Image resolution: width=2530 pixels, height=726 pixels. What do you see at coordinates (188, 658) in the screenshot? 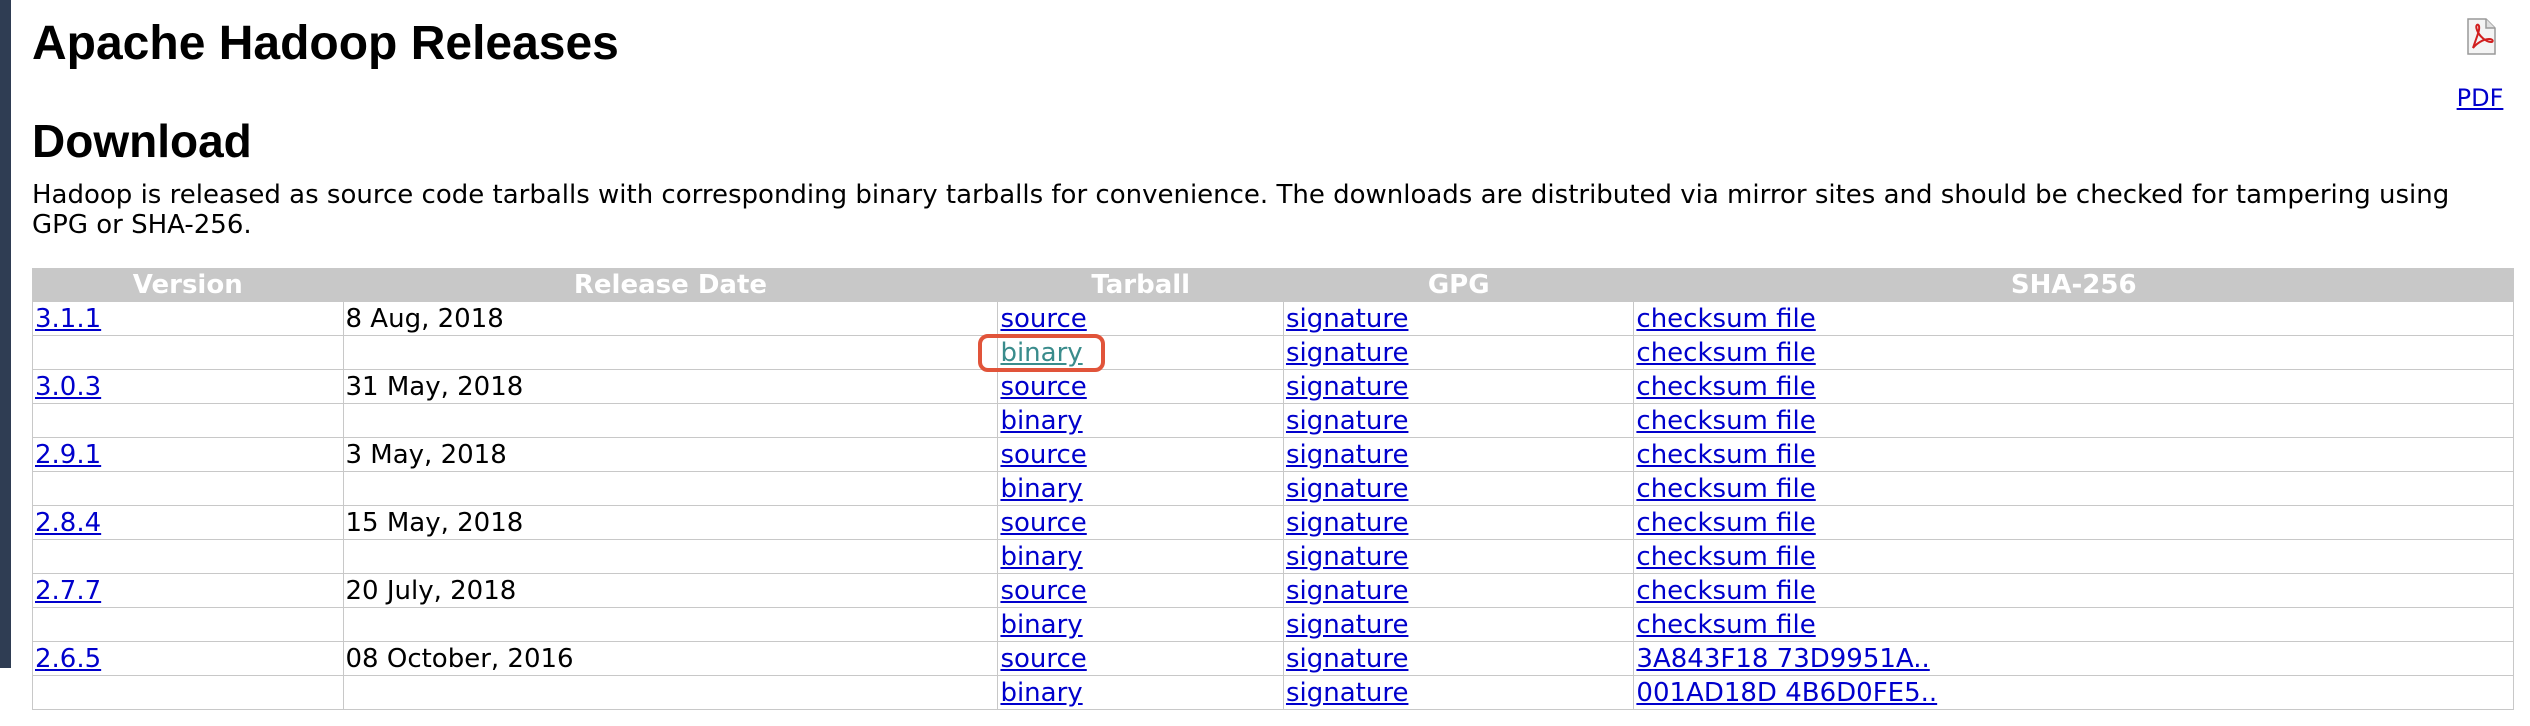
I see `version-cell: 2.6.5` at bounding box center [188, 658].